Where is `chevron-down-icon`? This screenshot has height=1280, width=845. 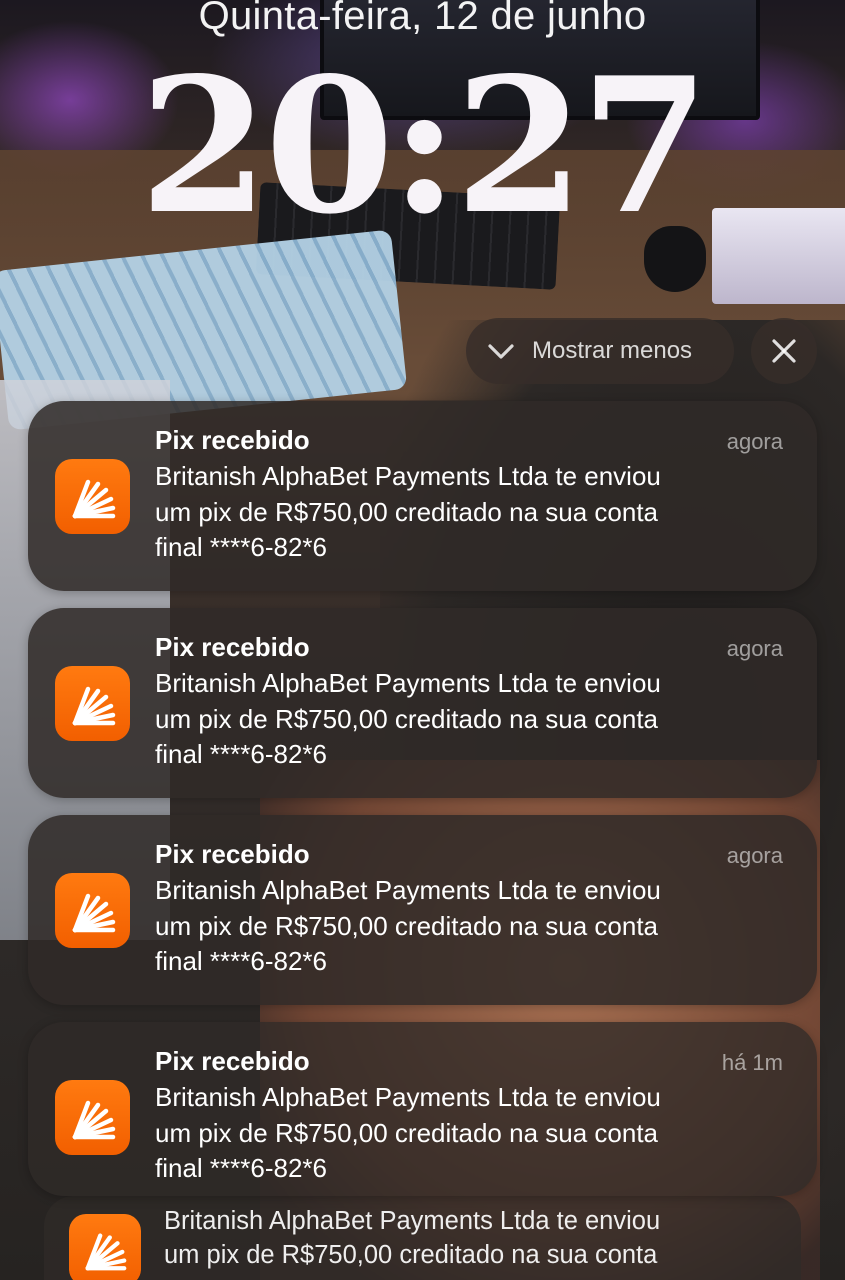
chevron-down-icon is located at coordinates (501, 351).